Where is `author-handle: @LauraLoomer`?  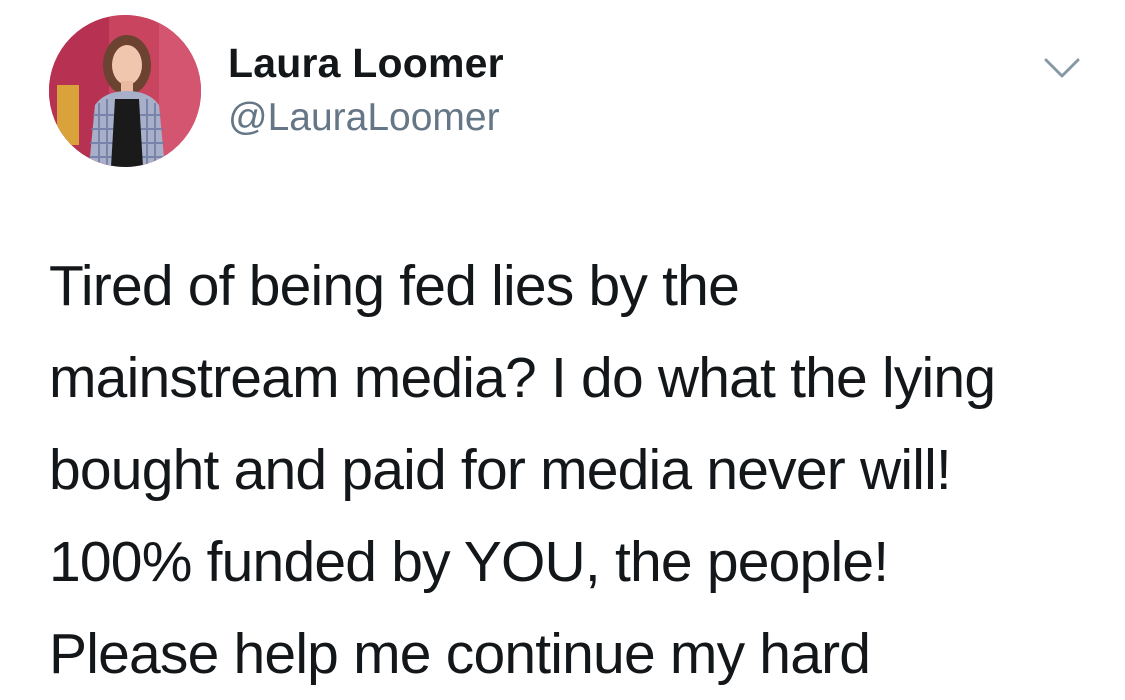 author-handle: @LauraLoomer is located at coordinates (364, 118).